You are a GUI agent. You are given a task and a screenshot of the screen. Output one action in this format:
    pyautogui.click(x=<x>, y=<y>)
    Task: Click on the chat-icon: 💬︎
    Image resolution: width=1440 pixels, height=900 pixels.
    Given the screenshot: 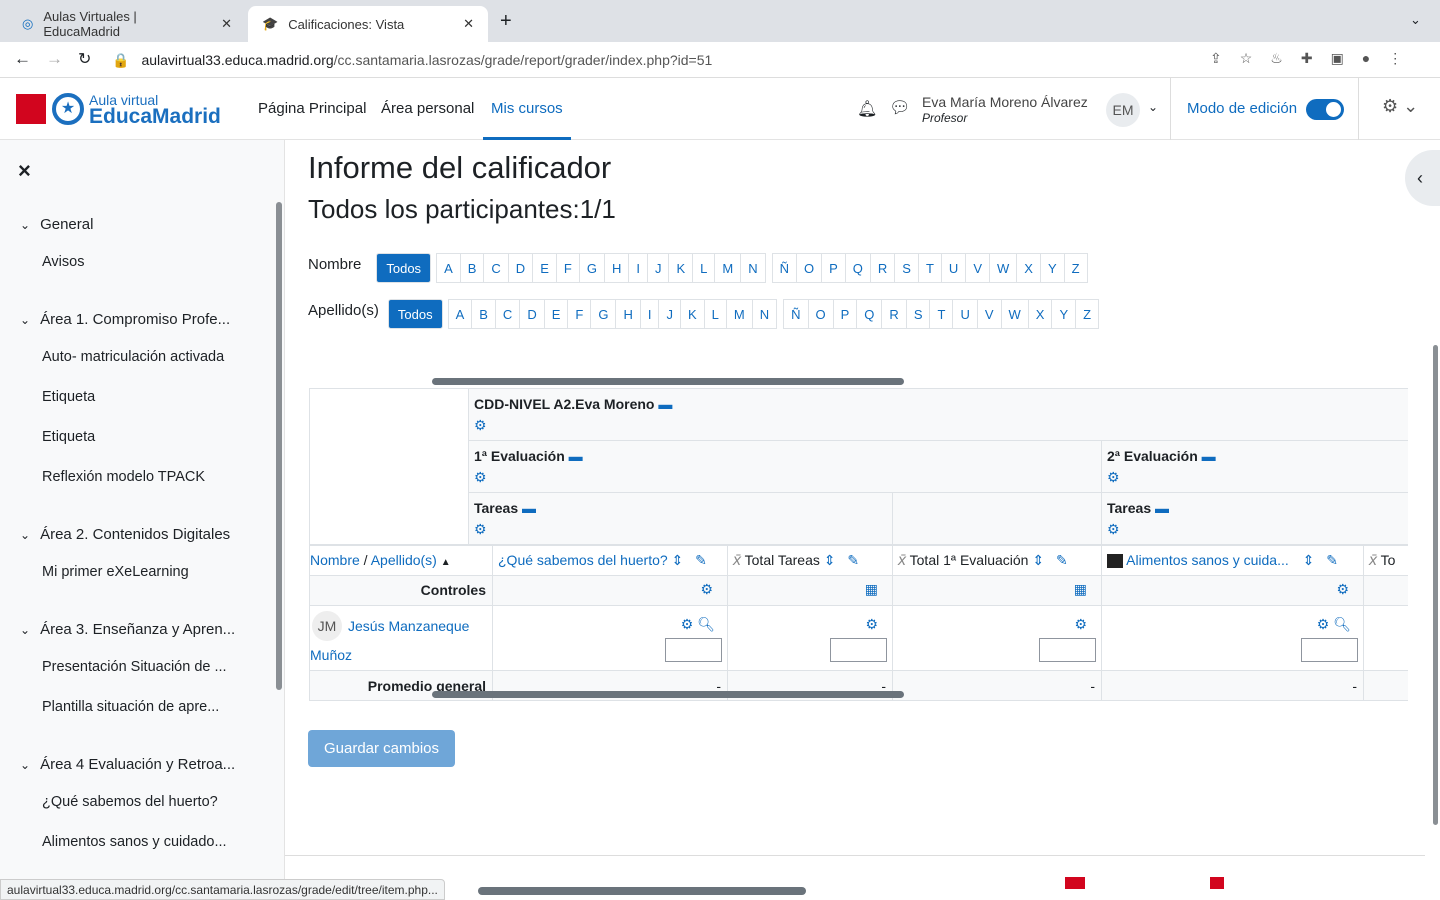 What is the action you would take?
    pyautogui.click(x=900, y=108)
    